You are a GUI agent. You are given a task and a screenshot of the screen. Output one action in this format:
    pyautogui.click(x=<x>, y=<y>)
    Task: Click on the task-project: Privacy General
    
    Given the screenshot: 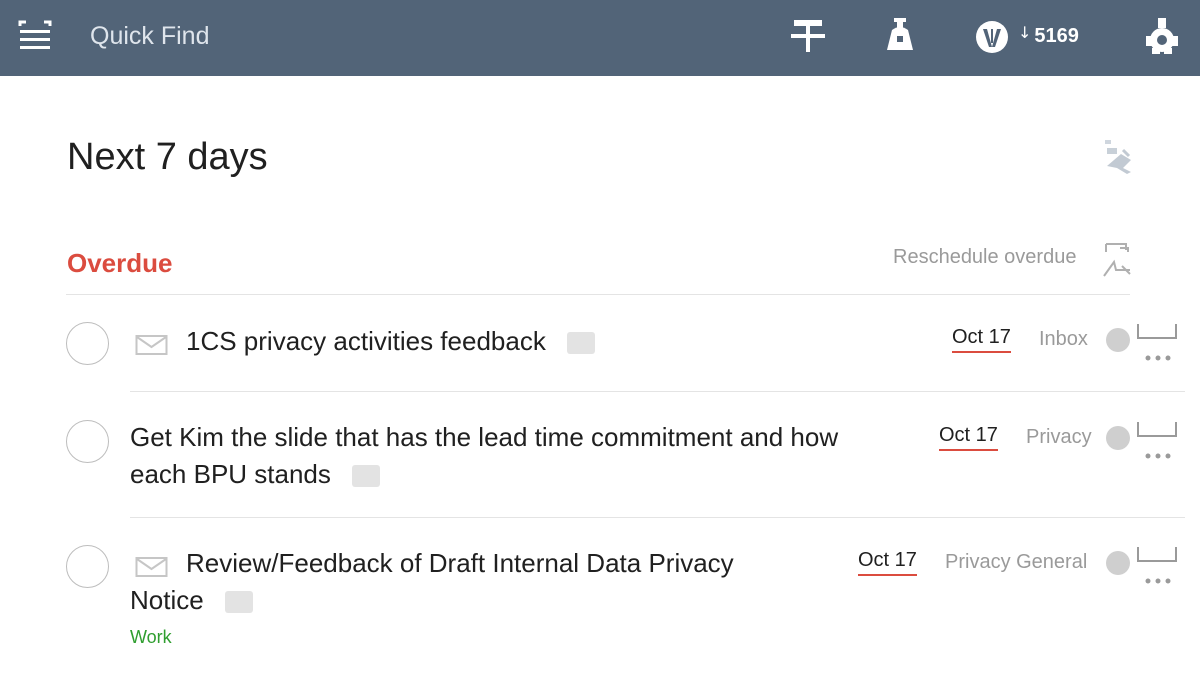 What is the action you would take?
    pyautogui.click(x=1016, y=562)
    